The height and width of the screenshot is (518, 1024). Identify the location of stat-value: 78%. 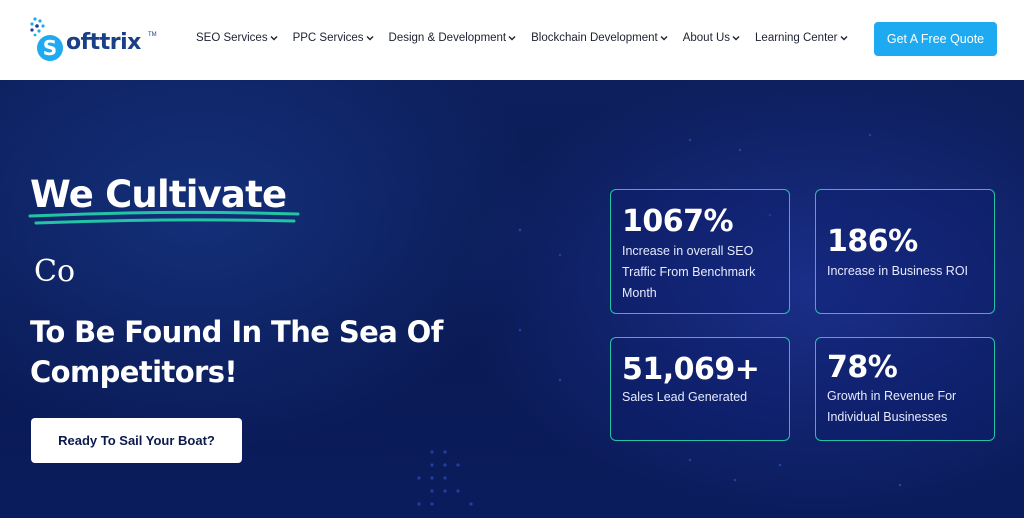
(862, 367).